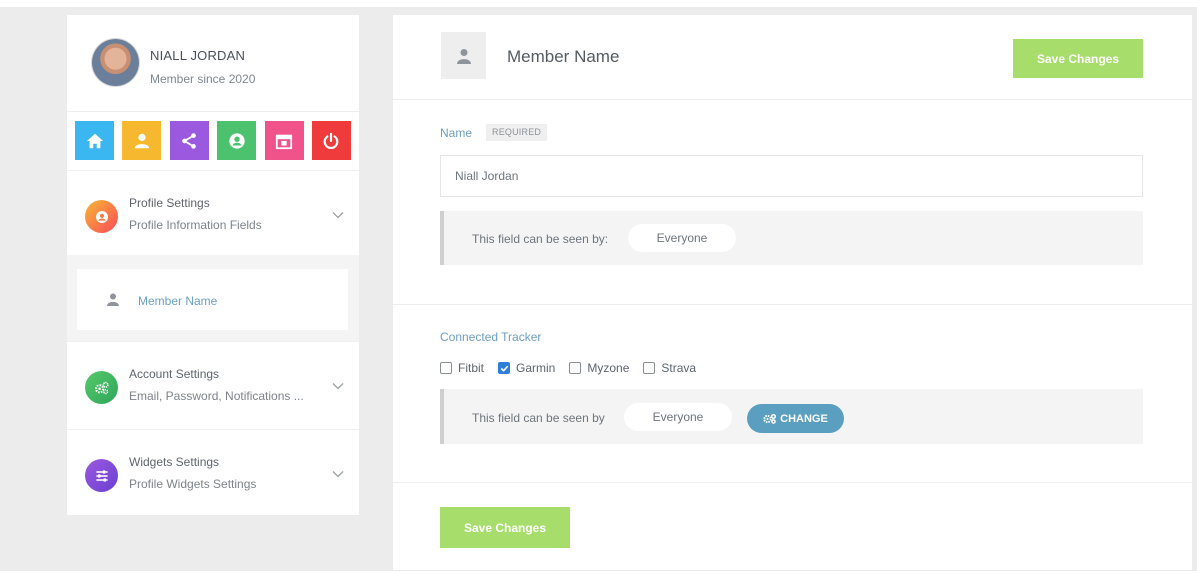  I want to click on garmin-checkbox, so click(504, 368).